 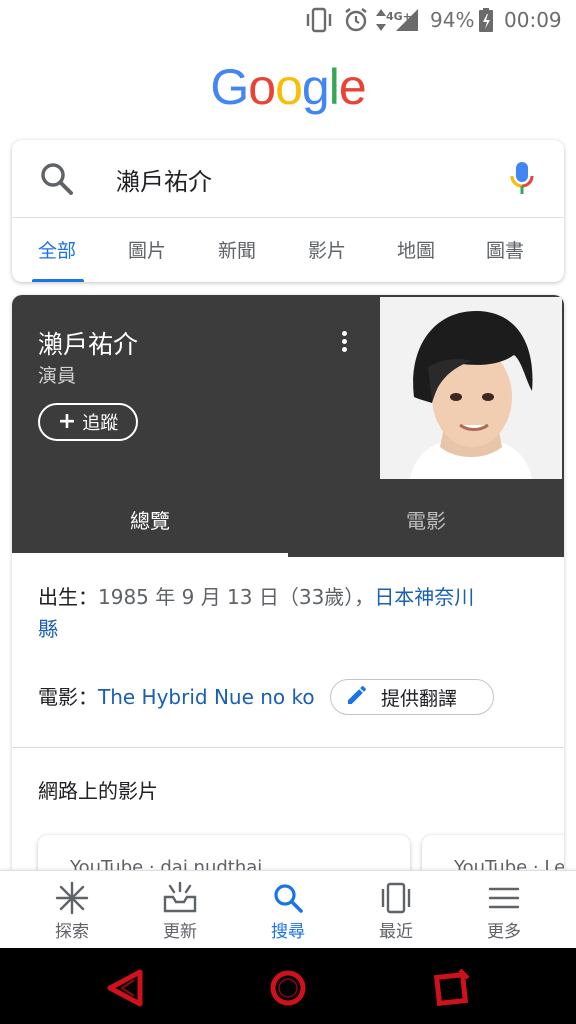 I want to click on logo-letter: g, so click(x=315, y=87).